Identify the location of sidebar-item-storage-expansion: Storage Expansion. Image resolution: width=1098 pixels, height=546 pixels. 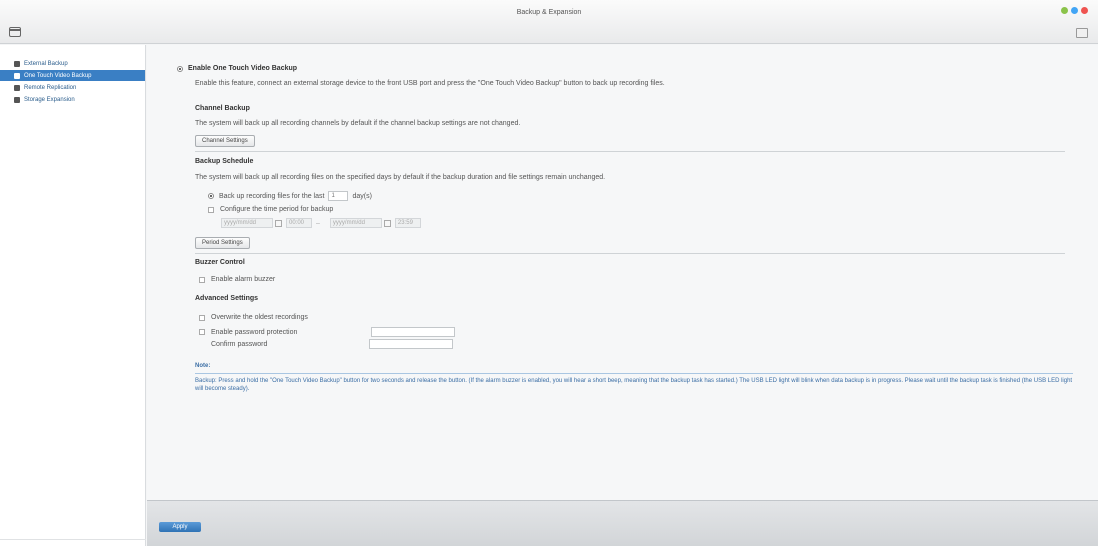
(72, 99).